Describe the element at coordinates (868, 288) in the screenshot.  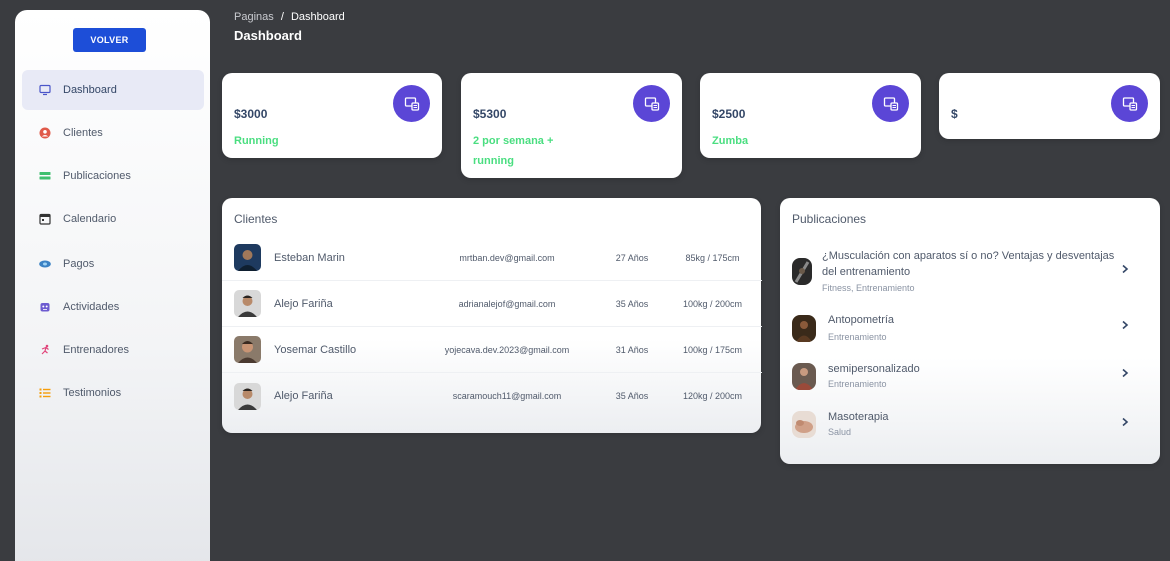
I see `publication-tag: Fitness, Entrenamiento` at that location.